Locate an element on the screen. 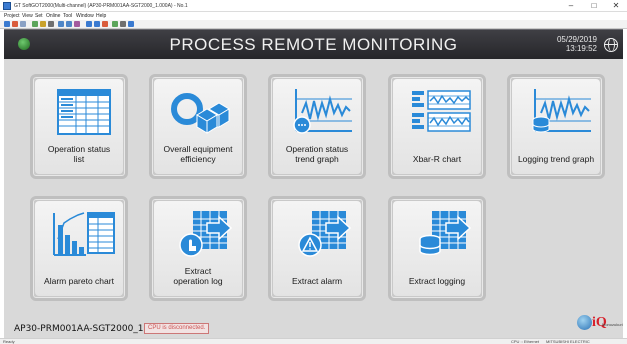  globe-icon is located at coordinates (611, 45).